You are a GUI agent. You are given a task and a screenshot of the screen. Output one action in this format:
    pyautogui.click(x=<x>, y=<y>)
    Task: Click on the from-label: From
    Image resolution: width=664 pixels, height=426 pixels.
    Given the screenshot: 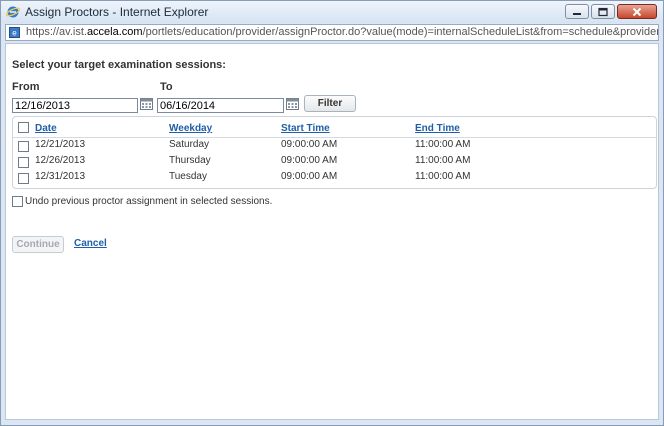 What is the action you would take?
    pyautogui.click(x=26, y=87)
    